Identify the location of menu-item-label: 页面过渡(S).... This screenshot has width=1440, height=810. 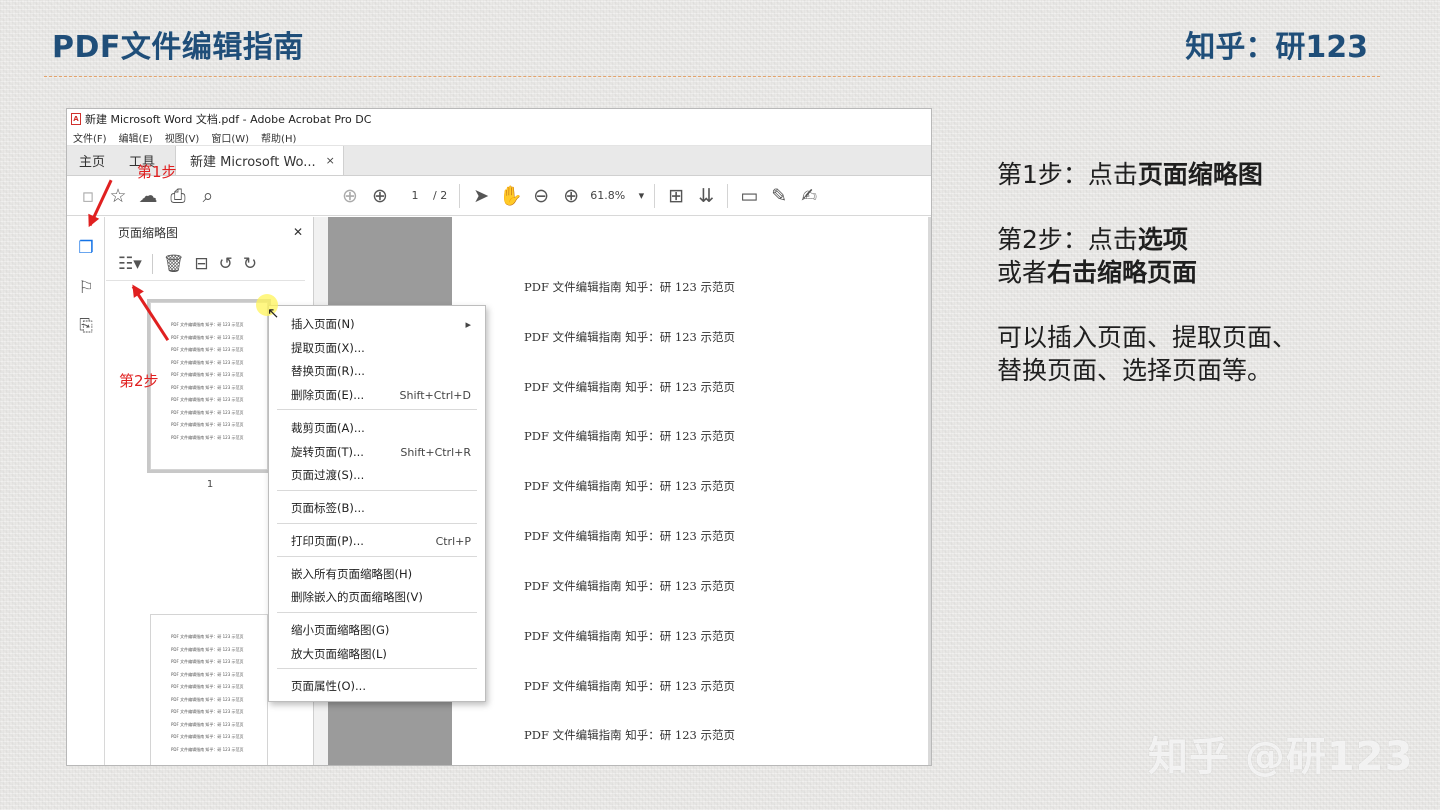
(328, 475).